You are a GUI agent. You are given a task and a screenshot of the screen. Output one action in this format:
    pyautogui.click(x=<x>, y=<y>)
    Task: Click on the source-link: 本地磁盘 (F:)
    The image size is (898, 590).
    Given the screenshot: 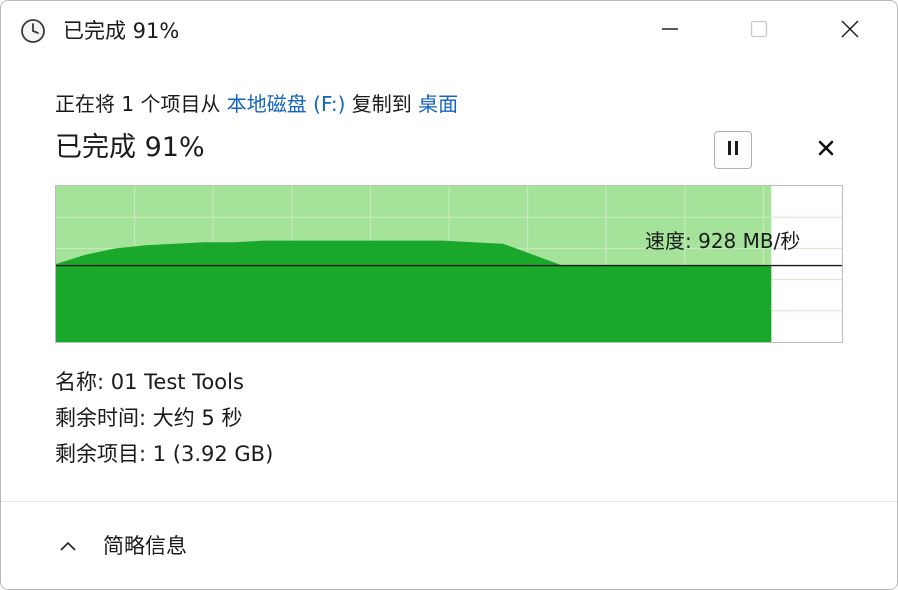 What is the action you would take?
    pyautogui.click(x=286, y=104)
    